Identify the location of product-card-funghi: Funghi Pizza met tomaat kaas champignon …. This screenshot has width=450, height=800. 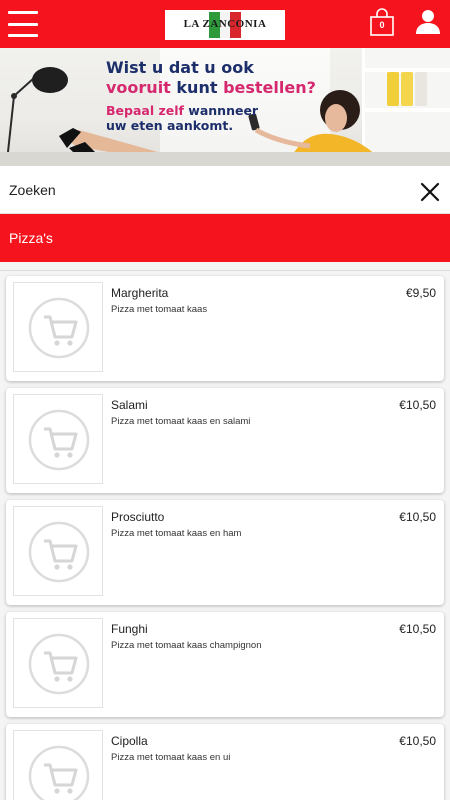
(225, 664).